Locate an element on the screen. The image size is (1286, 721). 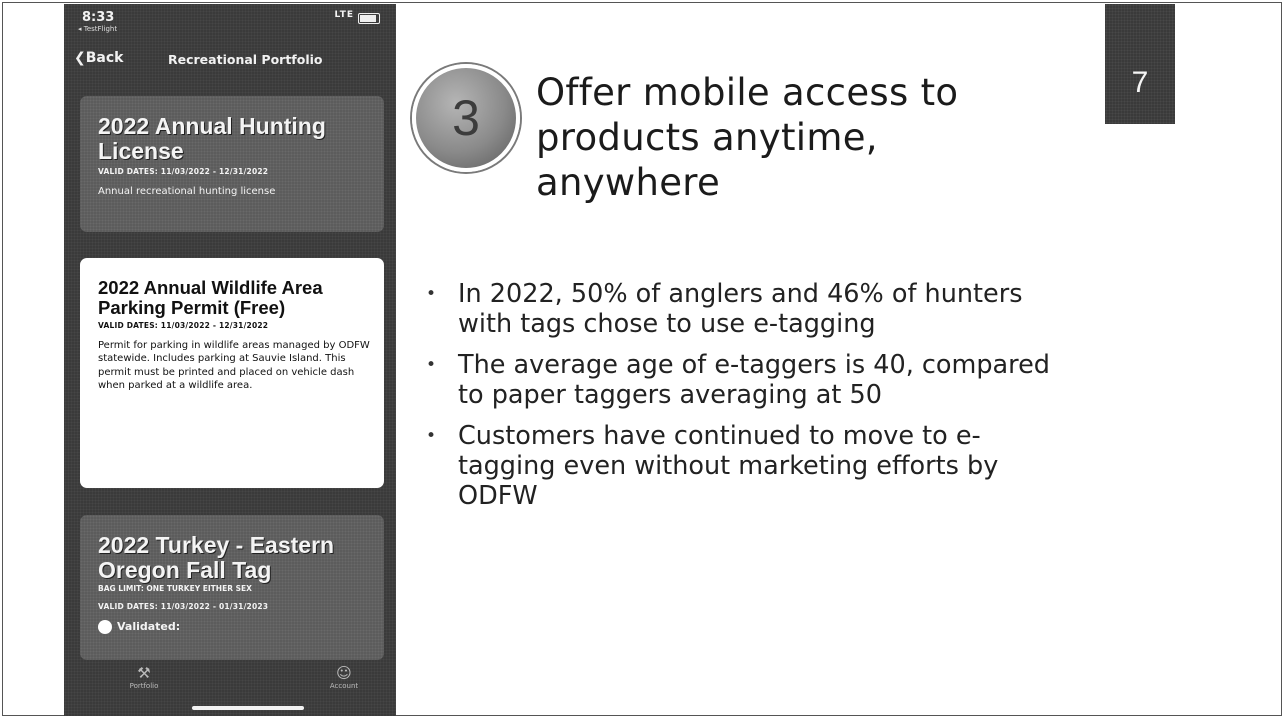
page-number-box: 7 is located at coordinates (1140, 64).